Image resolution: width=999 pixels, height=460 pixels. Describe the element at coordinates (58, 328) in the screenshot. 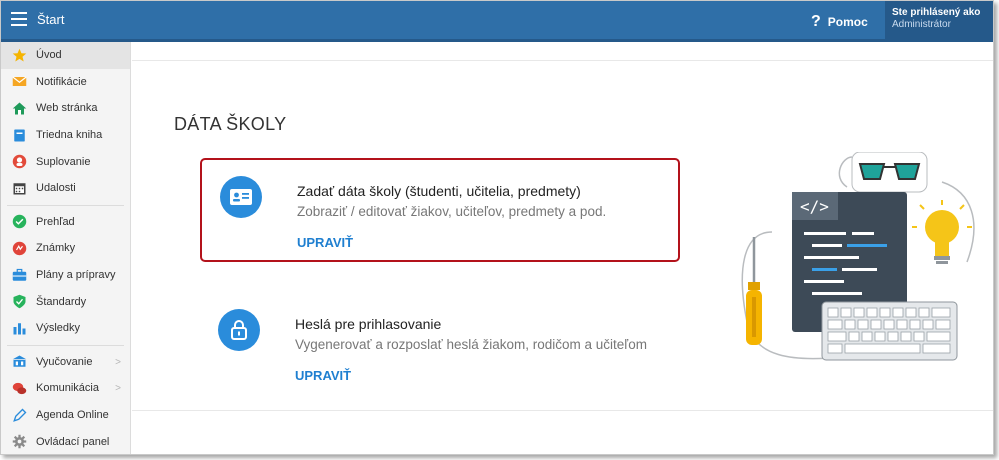

I see `sidebar-item-label: Výsledky` at that location.